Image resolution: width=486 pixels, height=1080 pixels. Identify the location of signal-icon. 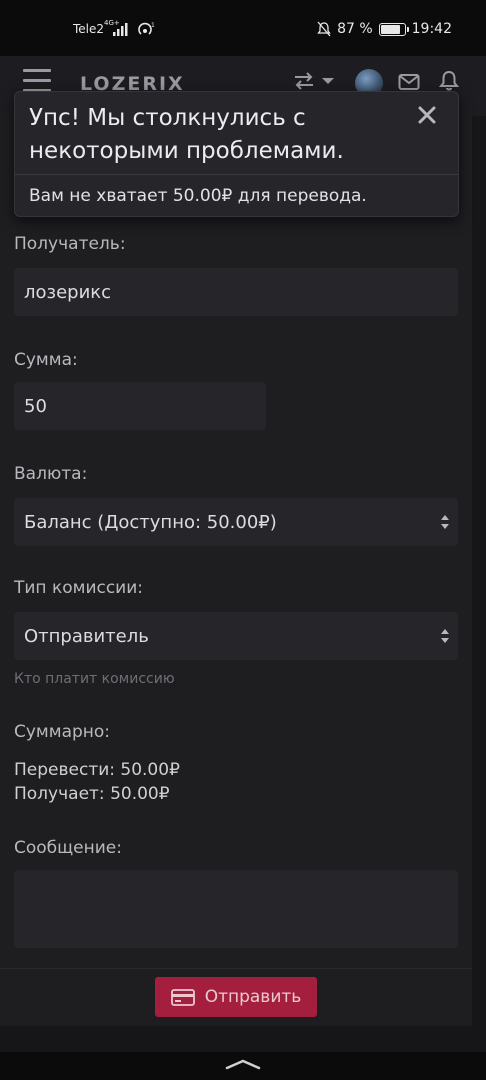
(120, 29).